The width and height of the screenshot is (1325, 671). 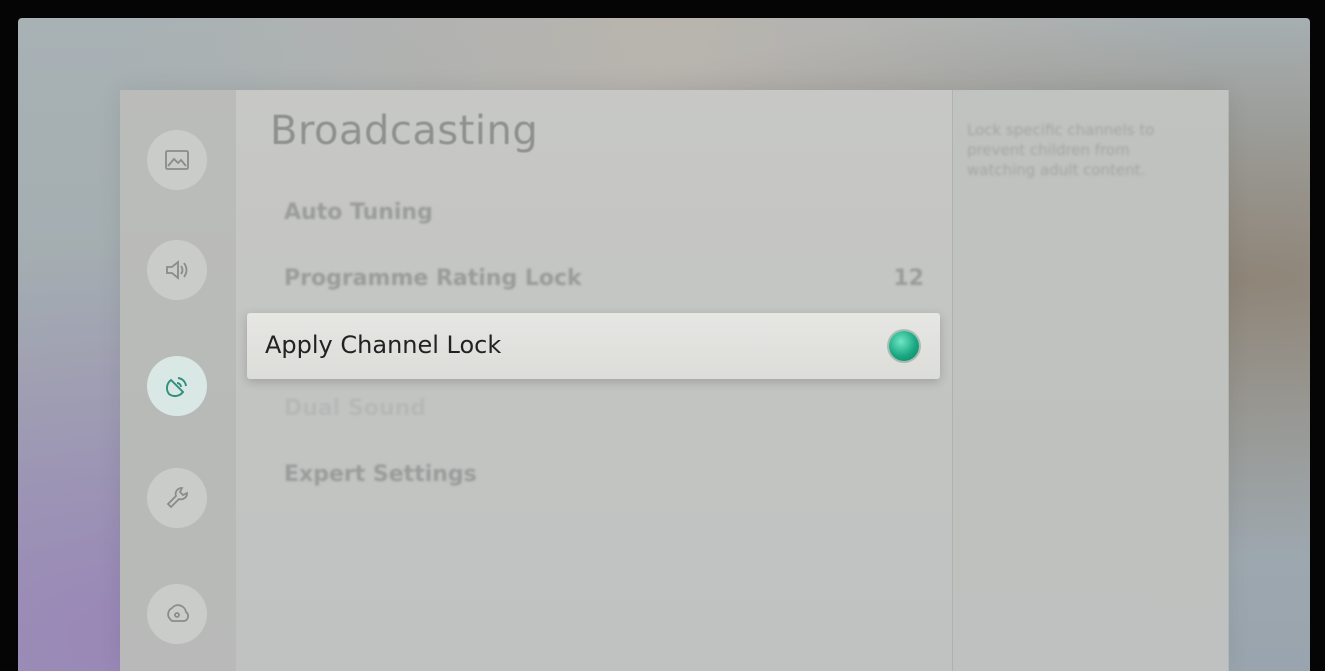 What do you see at coordinates (904, 346) in the screenshot?
I see `toggle-on-indicator` at bounding box center [904, 346].